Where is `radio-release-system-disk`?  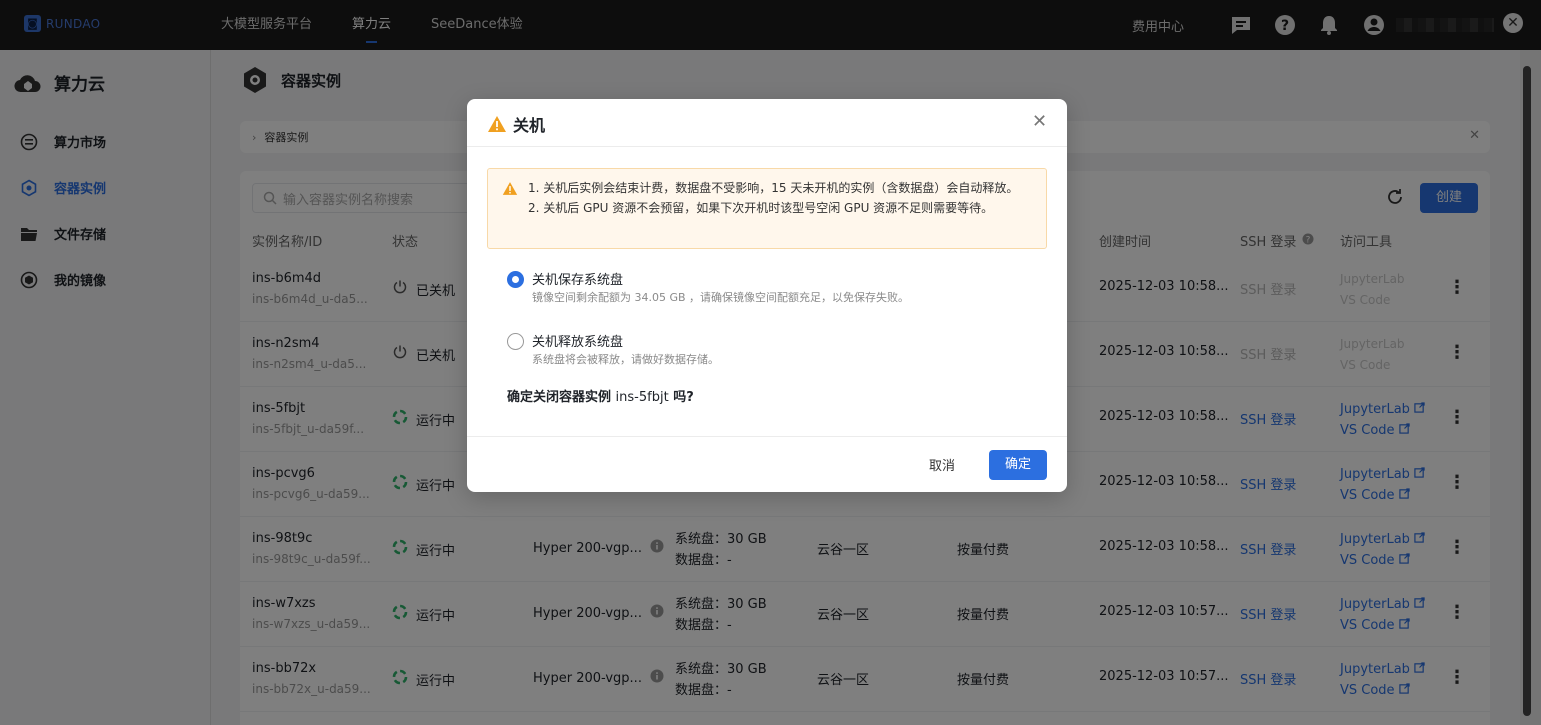
radio-release-system-disk is located at coordinates (515, 341).